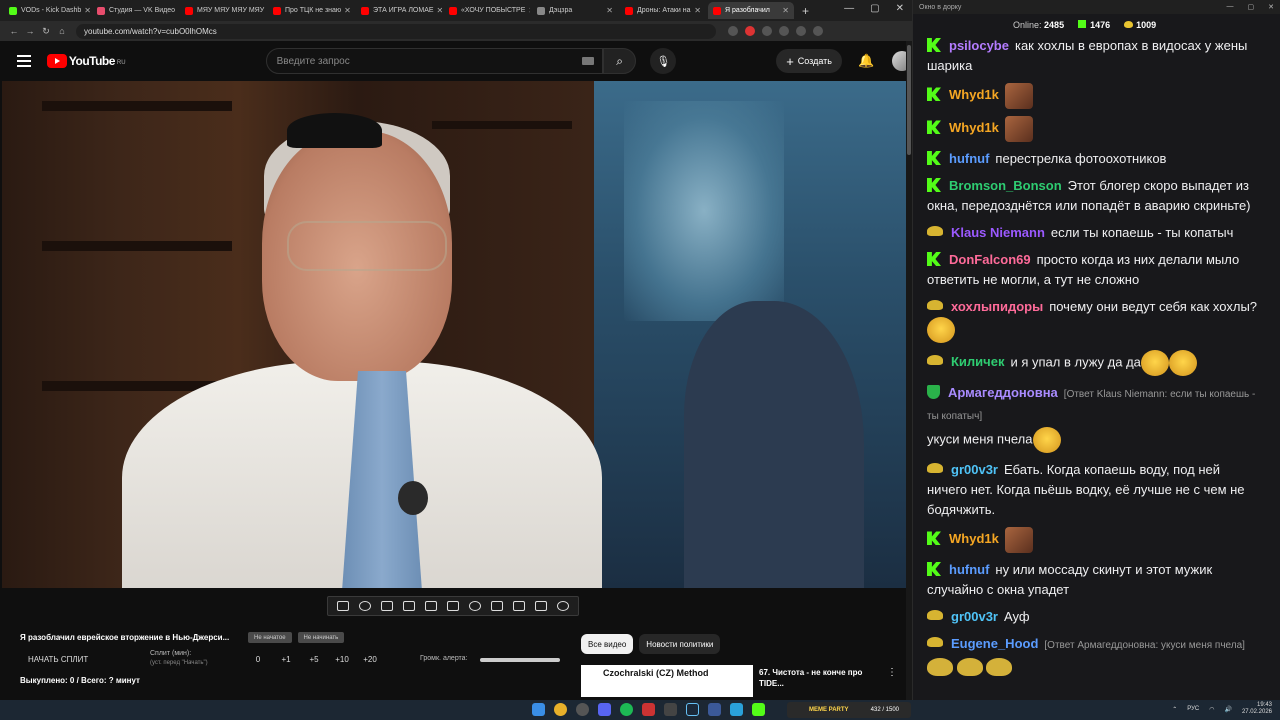  What do you see at coordinates (46, 31) in the screenshot?
I see `reload-icon: ↻` at bounding box center [46, 31].